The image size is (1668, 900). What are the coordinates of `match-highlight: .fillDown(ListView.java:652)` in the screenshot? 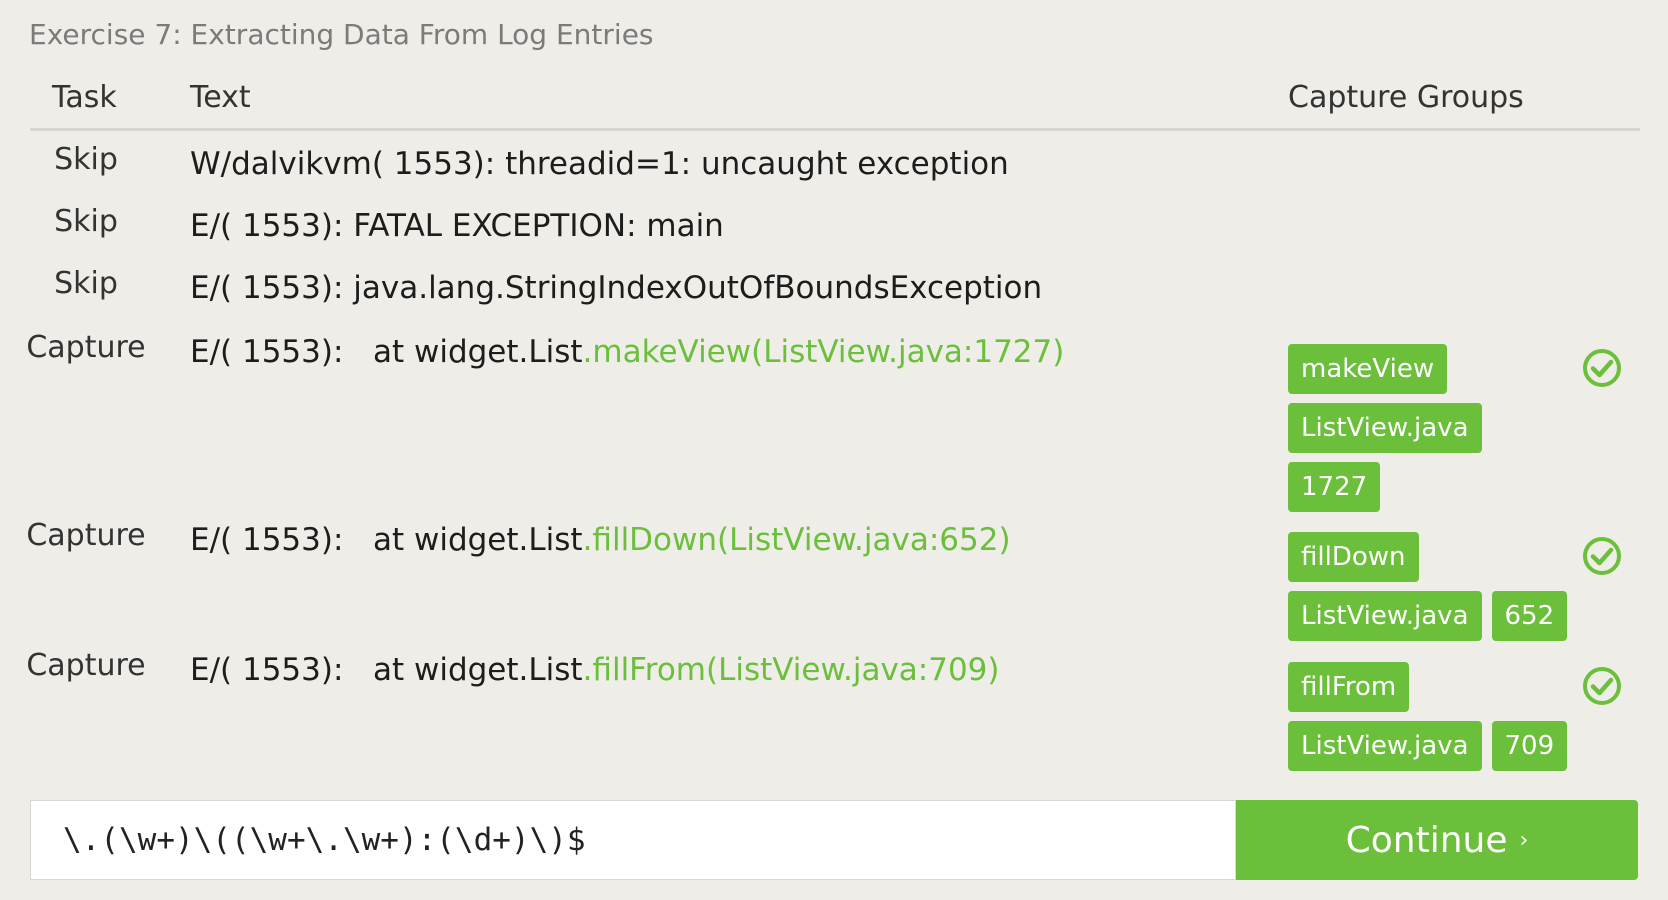 It's located at (796, 540).